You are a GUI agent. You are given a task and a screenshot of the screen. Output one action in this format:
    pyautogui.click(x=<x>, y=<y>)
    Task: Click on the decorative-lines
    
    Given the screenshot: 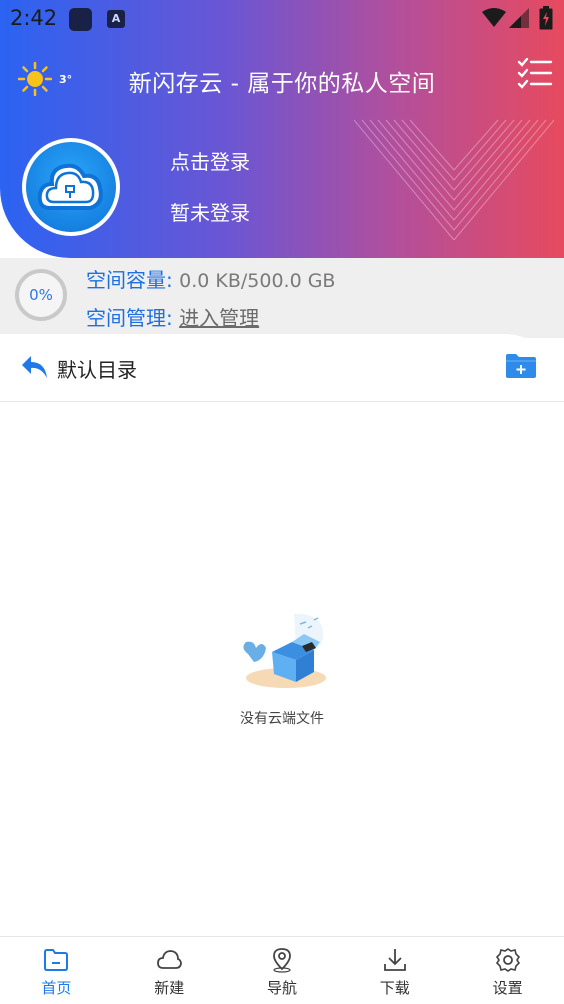 What is the action you would take?
    pyautogui.click(x=454, y=179)
    